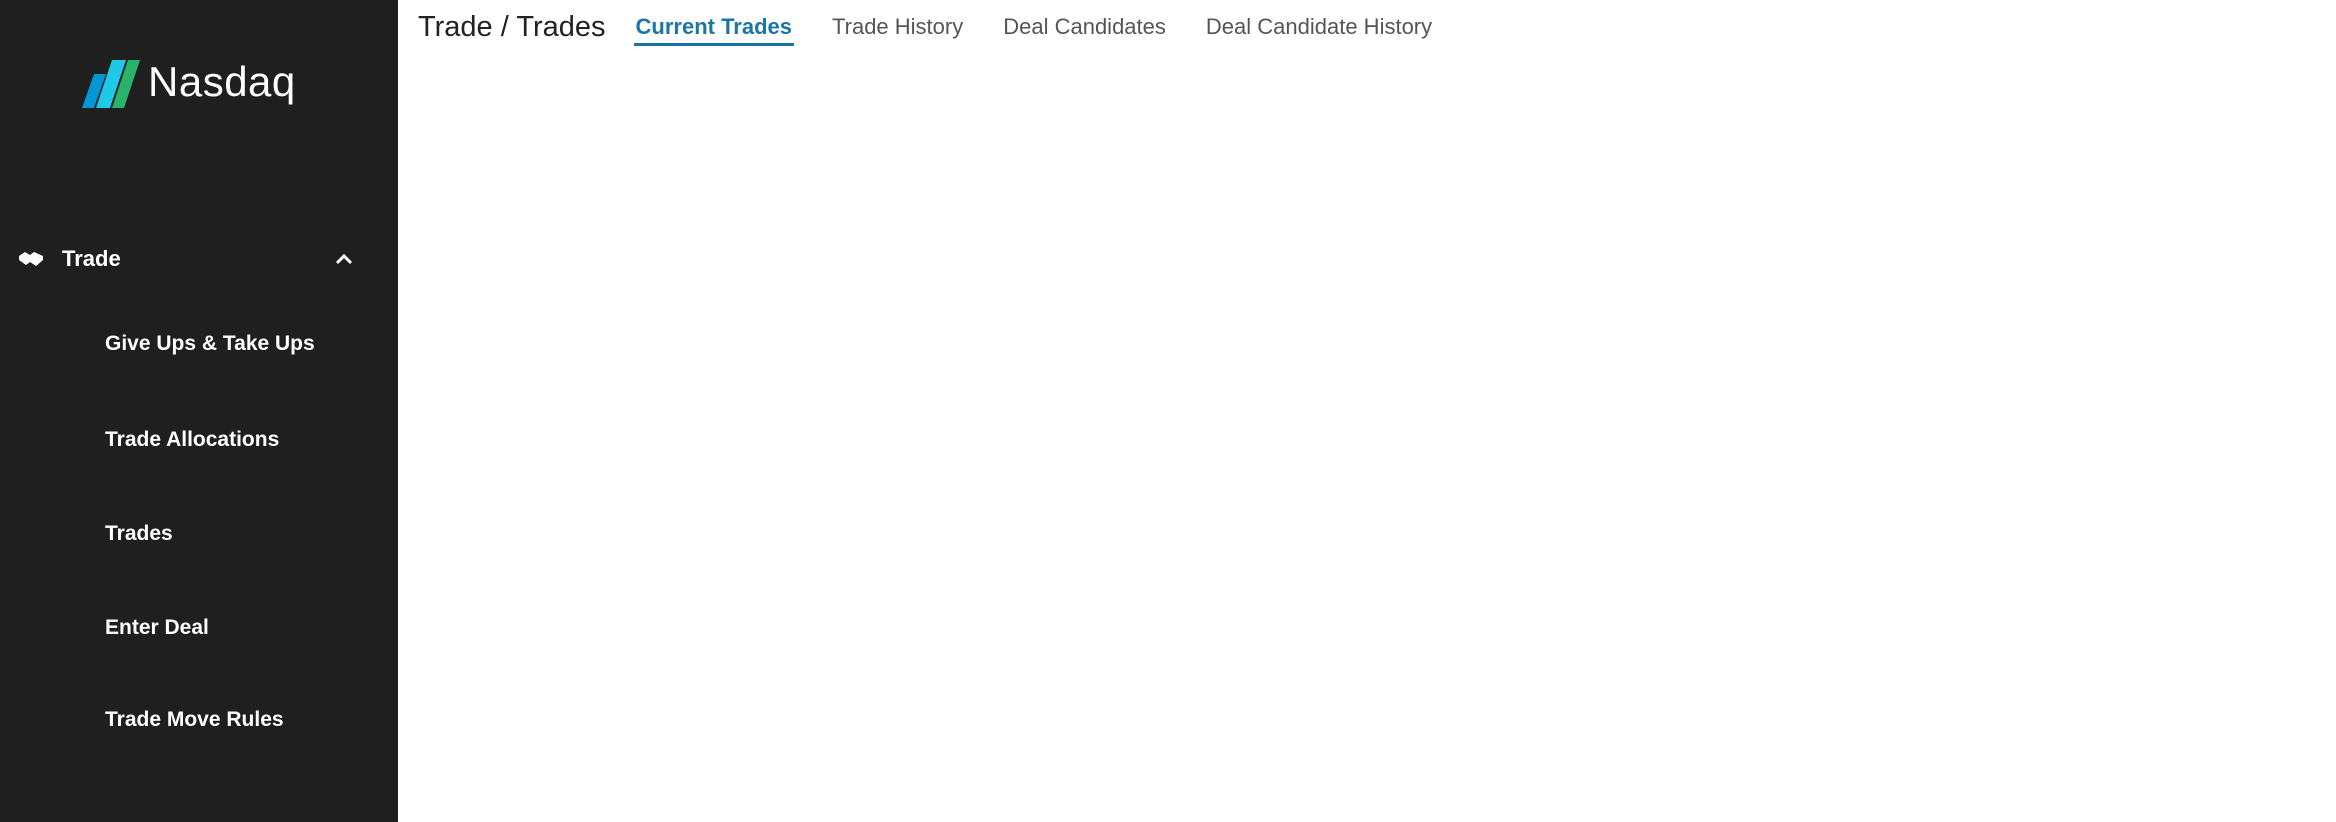 This screenshot has height=822, width=2336. What do you see at coordinates (199, 259) in the screenshot?
I see `sidebar-section-trade: Trade` at bounding box center [199, 259].